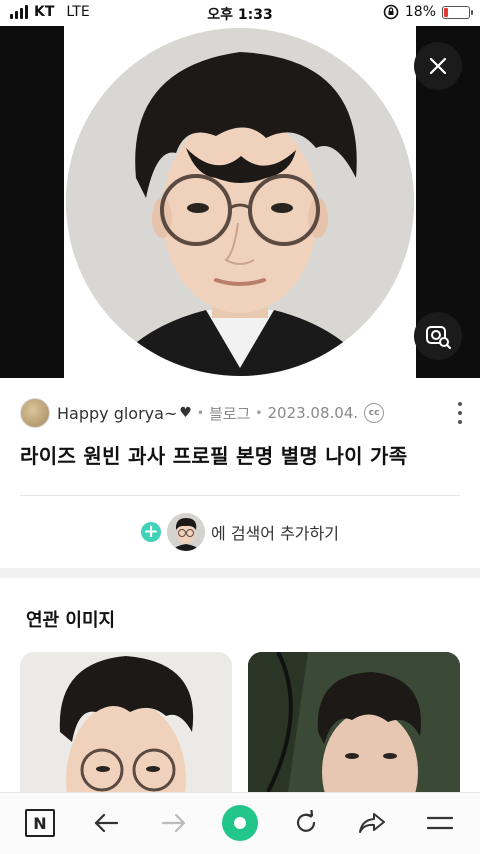 Image resolution: width=480 pixels, height=854 pixels. I want to click on share-icon, so click(372, 823).